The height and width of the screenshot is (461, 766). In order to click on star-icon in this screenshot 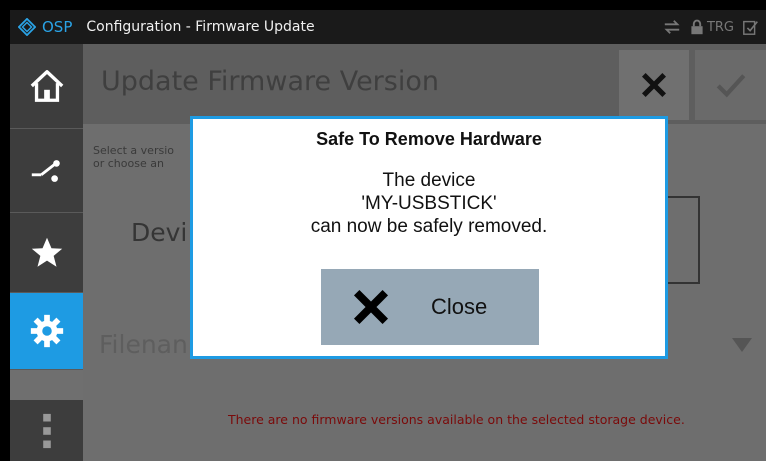, I will do `click(46, 252)`.